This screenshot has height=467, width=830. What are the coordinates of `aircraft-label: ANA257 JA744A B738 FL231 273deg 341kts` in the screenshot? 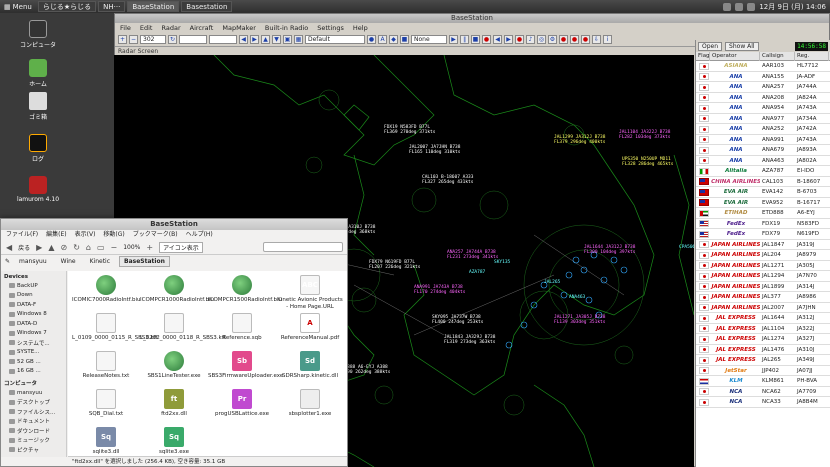 It's located at (472, 255).